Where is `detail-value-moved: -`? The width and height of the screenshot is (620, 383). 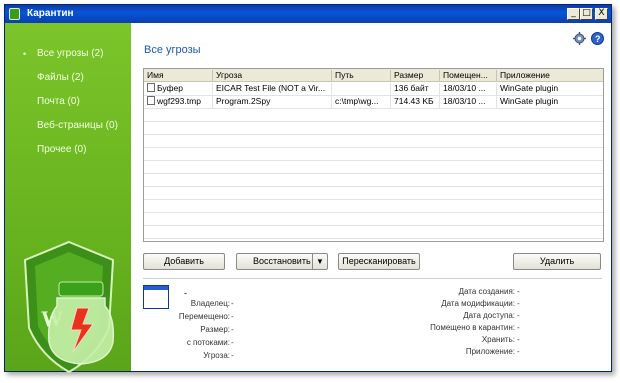 detail-value-moved: - is located at coordinates (232, 316).